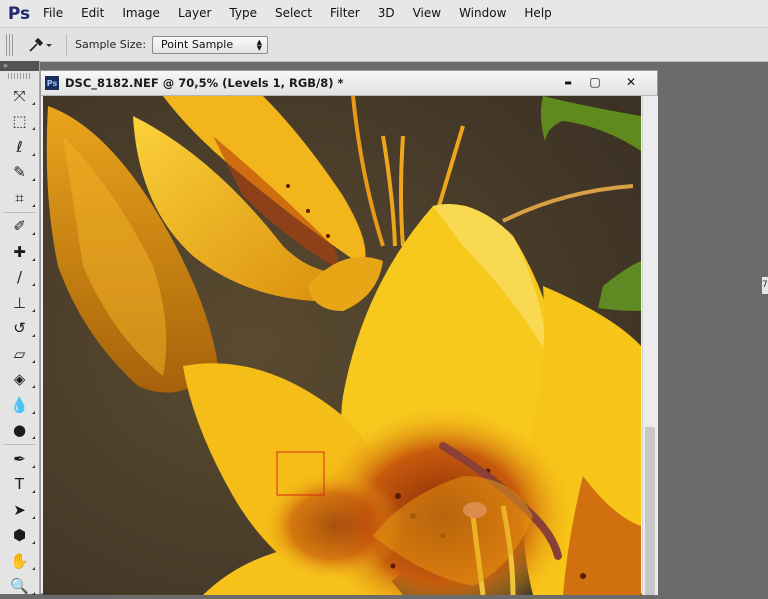 This screenshot has height=599, width=768. I want to click on hand-tool-button: ✋, so click(19, 561).